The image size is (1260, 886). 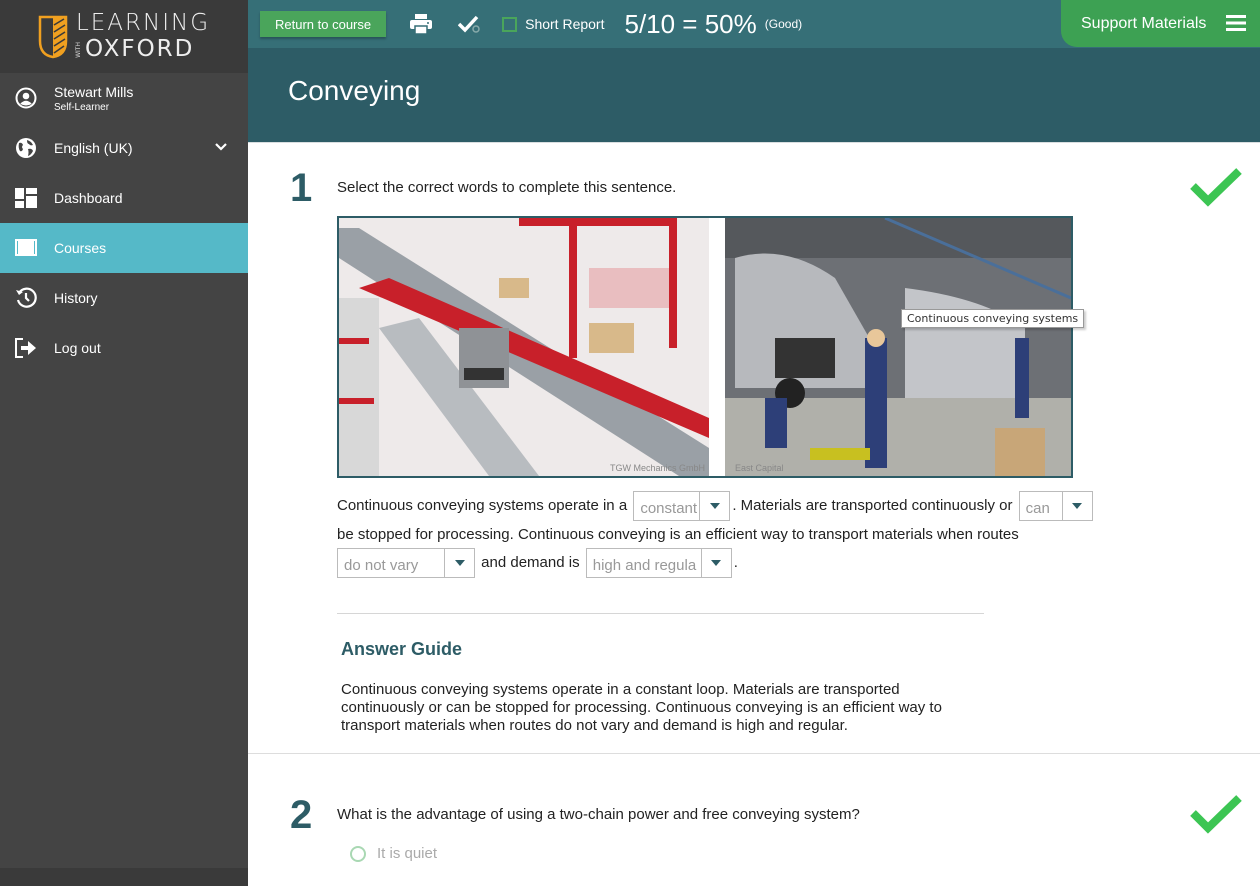 What do you see at coordinates (143, 23) in the screenshot?
I see `logo-line1: LEARNING` at bounding box center [143, 23].